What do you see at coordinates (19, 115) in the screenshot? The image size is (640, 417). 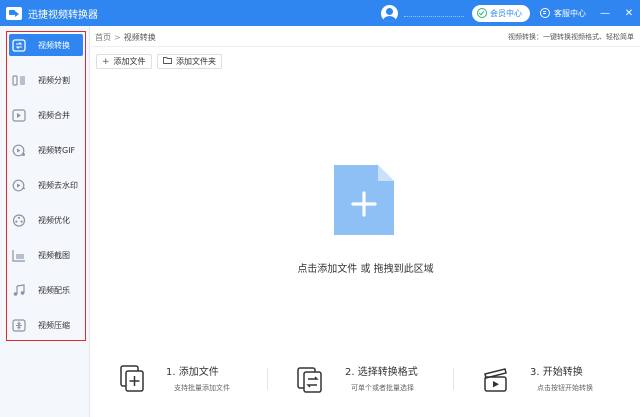 I see `video-merge-icon` at bounding box center [19, 115].